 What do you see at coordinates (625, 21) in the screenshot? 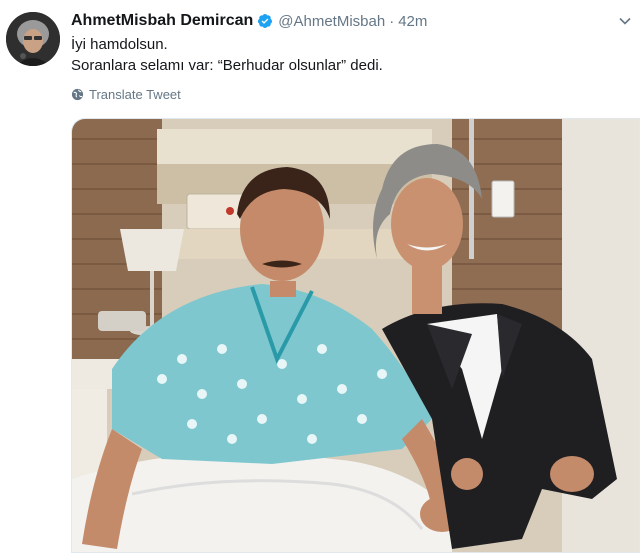
I see `caret-down-icon` at bounding box center [625, 21].